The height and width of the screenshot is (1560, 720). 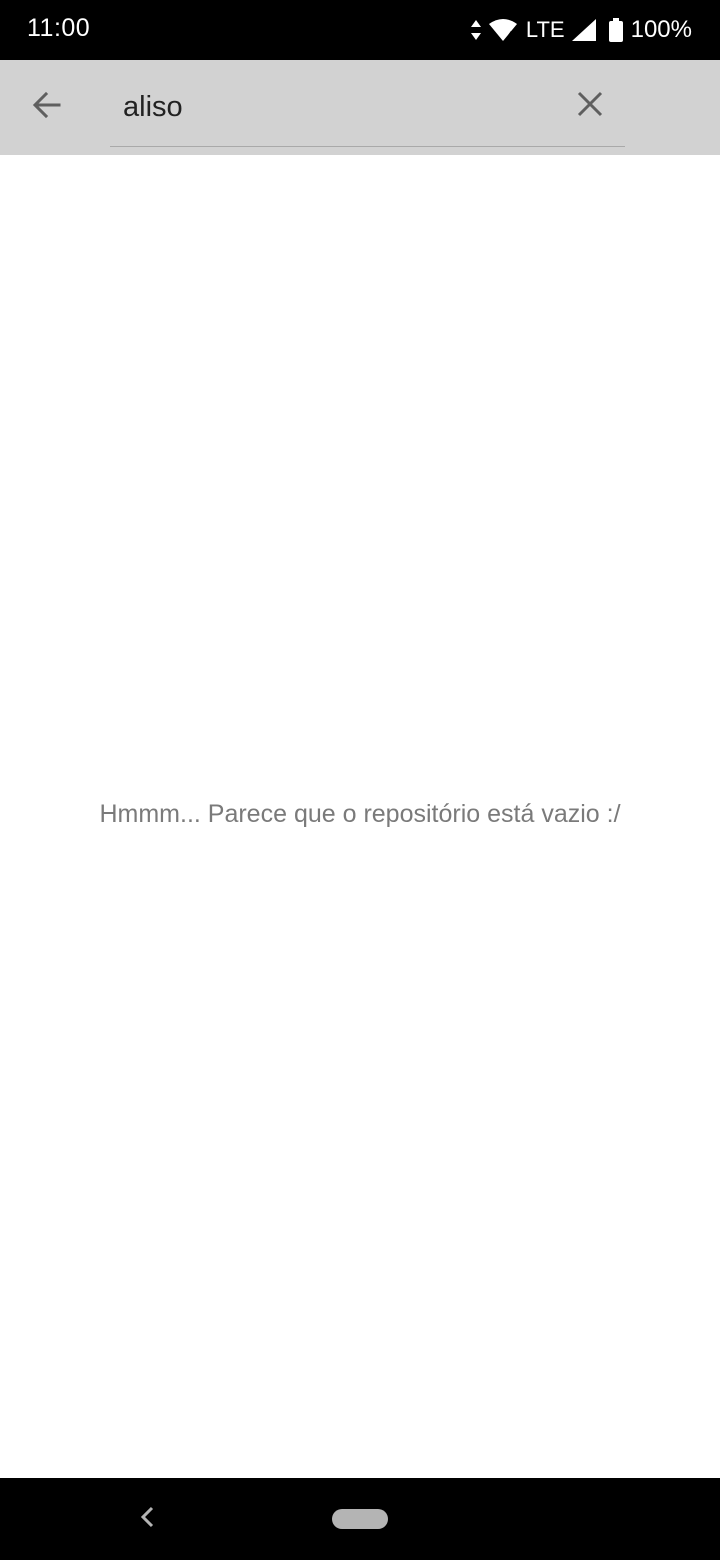 I want to click on battery-icon, so click(x=615, y=30).